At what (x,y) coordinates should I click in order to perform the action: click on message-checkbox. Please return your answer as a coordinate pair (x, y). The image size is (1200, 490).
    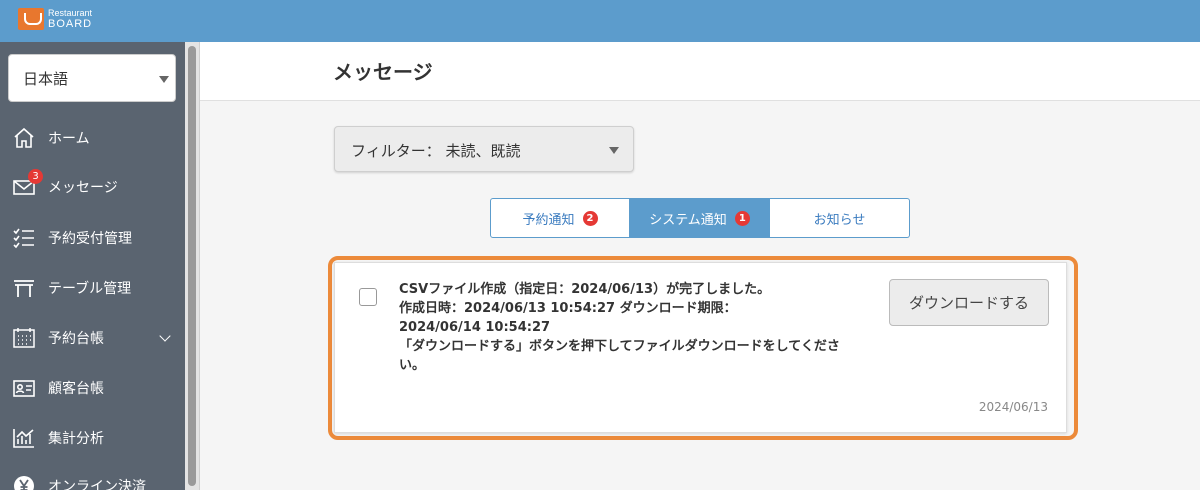
    Looking at the image, I should click on (368, 297).